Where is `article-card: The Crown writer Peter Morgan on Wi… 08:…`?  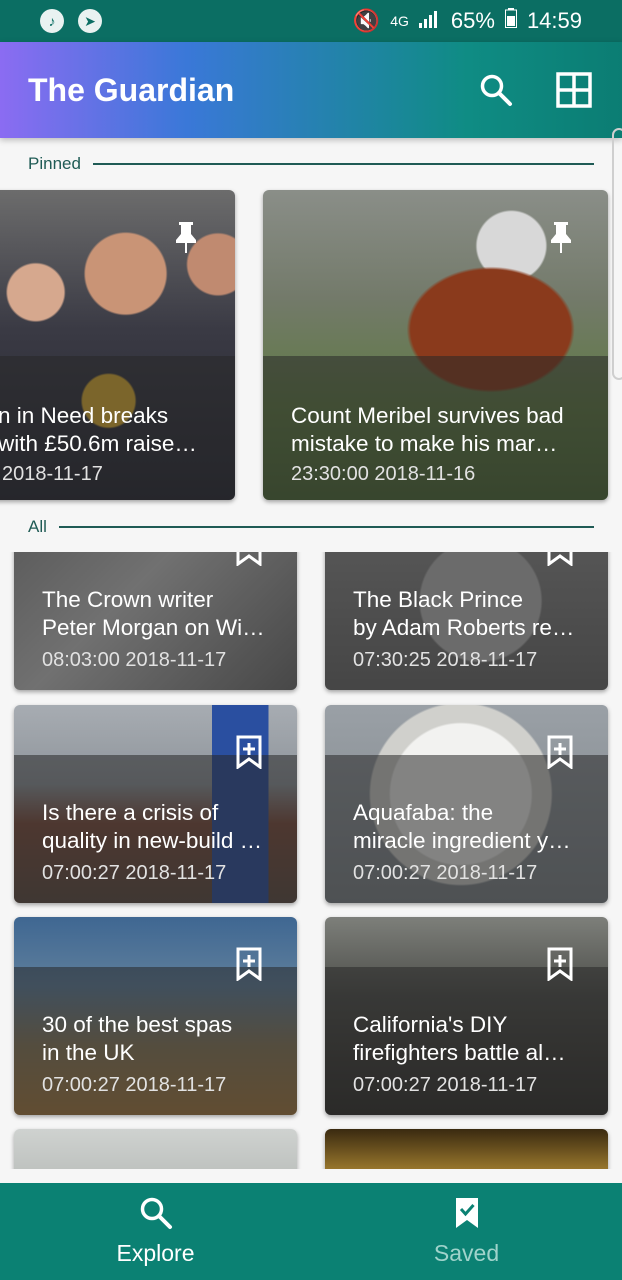 article-card: The Crown writer Peter Morgan on Wi… 08:… is located at coordinates (155, 621).